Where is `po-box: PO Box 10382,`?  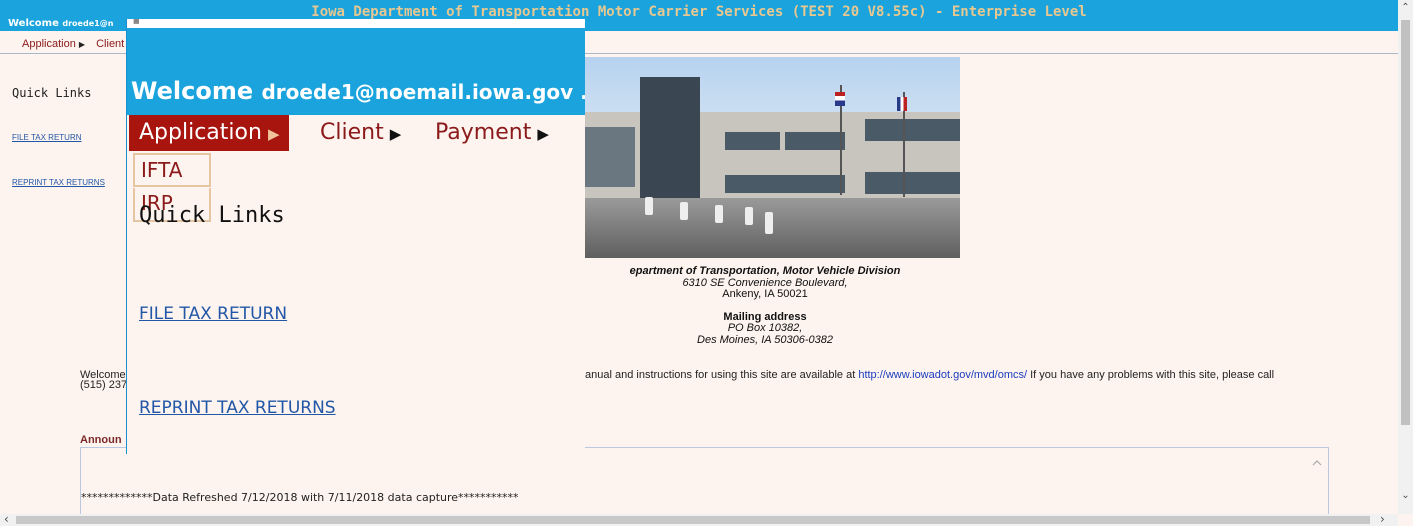
po-box: PO Box 10382, is located at coordinates (765, 328).